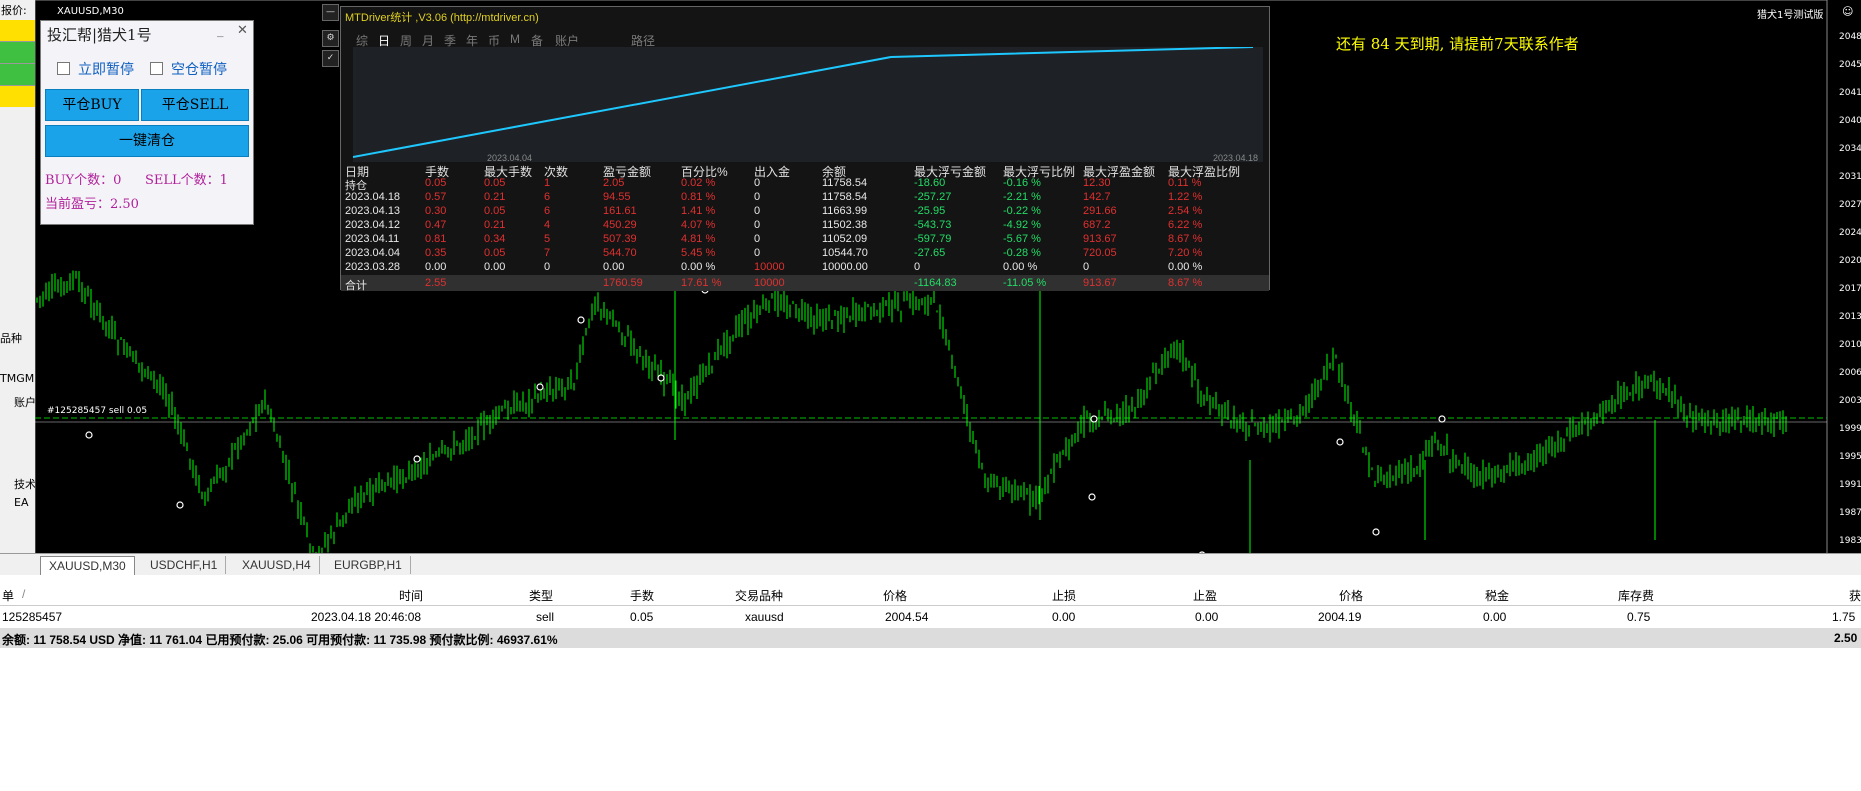  Describe the element at coordinates (1022, 183) in the screenshot. I see `stats-cell: -0.16 %` at that location.